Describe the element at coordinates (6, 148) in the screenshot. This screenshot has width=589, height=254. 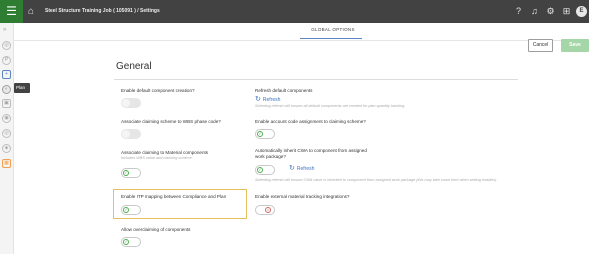
I see `sidebar-item-8: ◈` at that location.